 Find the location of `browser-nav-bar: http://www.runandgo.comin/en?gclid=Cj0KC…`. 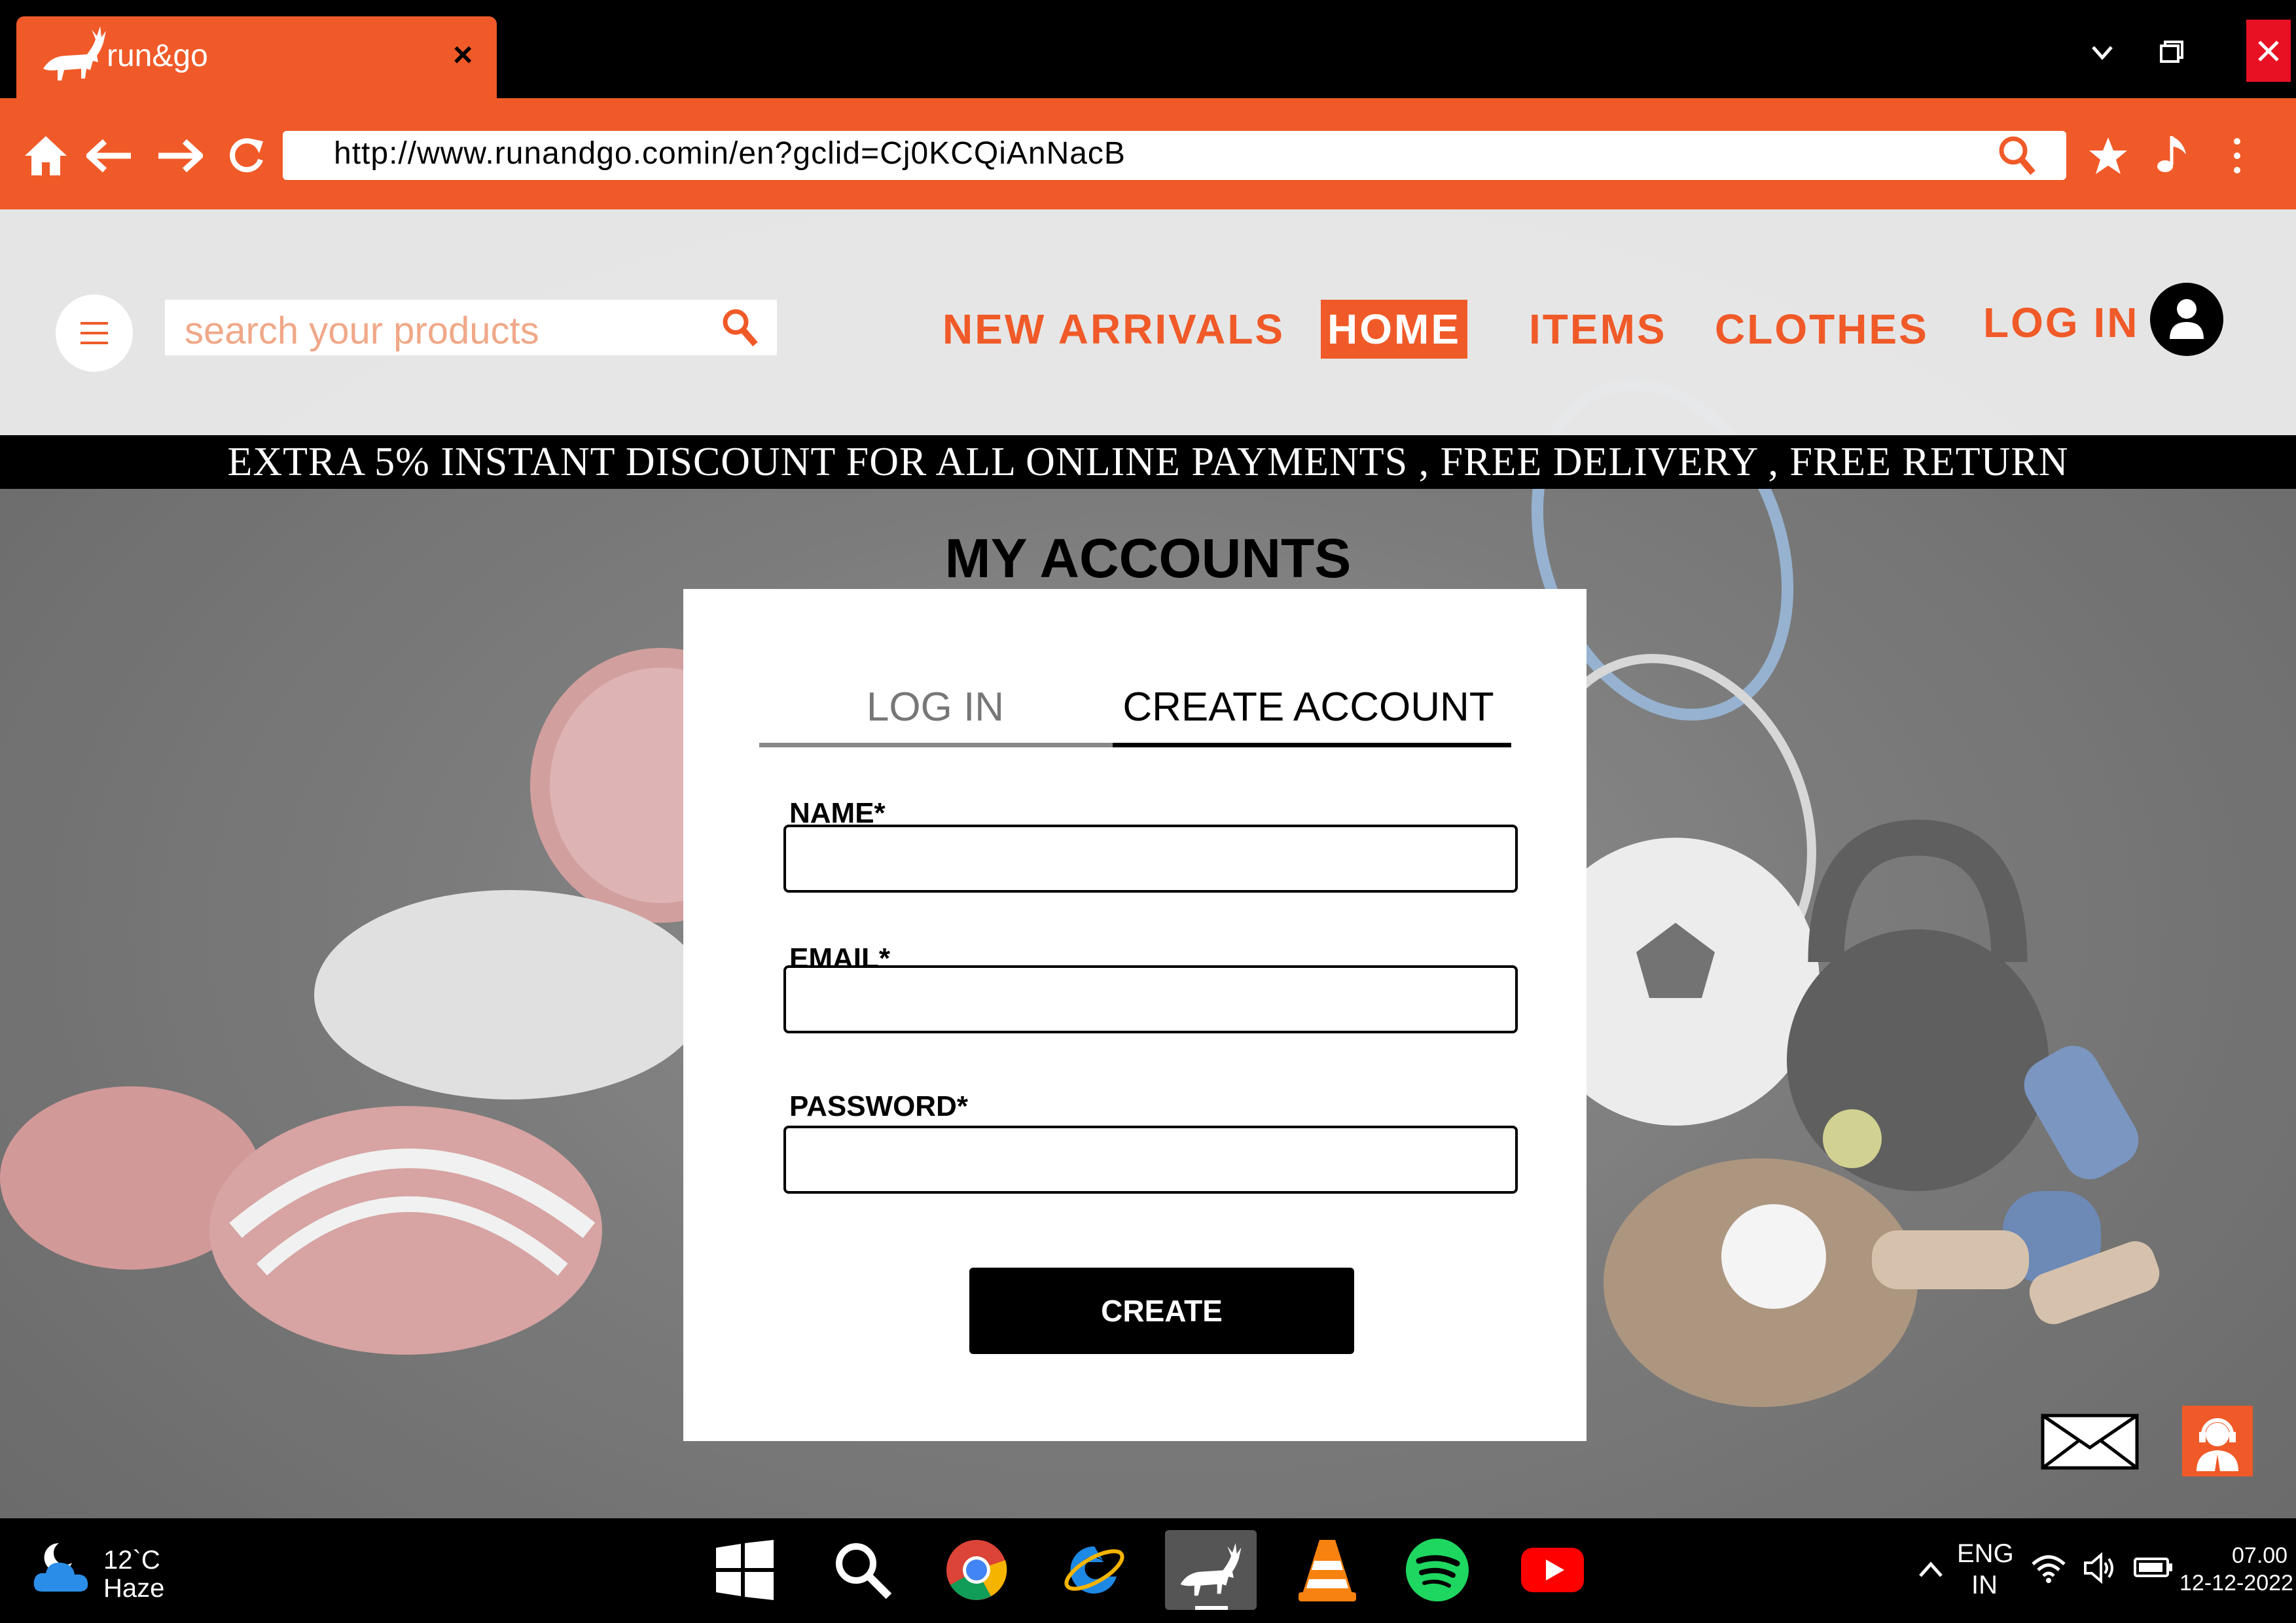

browser-nav-bar: http://www.runandgo.comin/en?gclid=Cj0KC… is located at coordinates (1148, 153).